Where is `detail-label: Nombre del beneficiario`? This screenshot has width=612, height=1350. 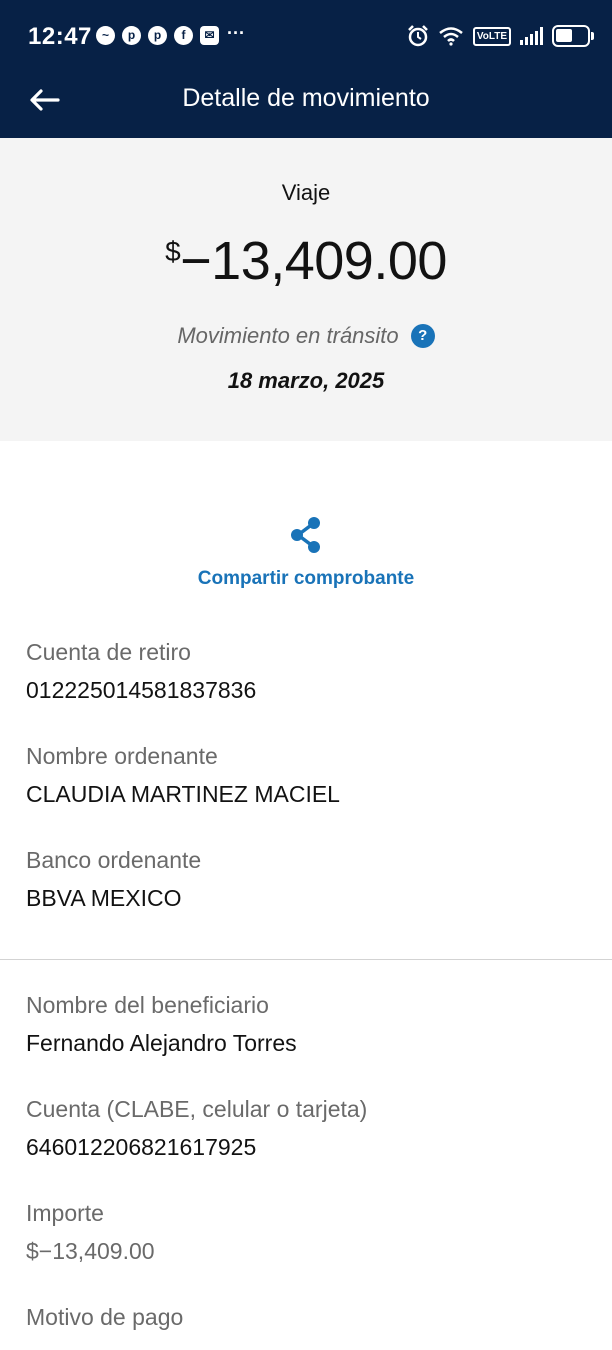 detail-label: Nombre del beneficiario is located at coordinates (147, 1005).